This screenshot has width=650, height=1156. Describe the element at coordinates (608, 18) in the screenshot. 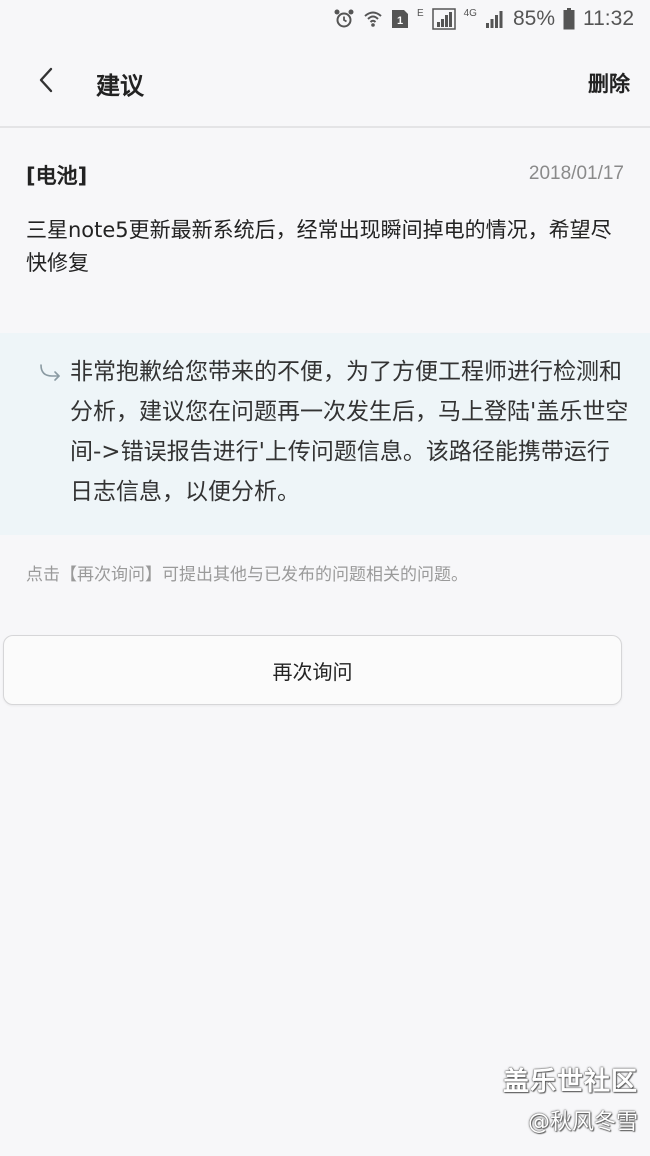

I see `clock: 11:32` at that location.